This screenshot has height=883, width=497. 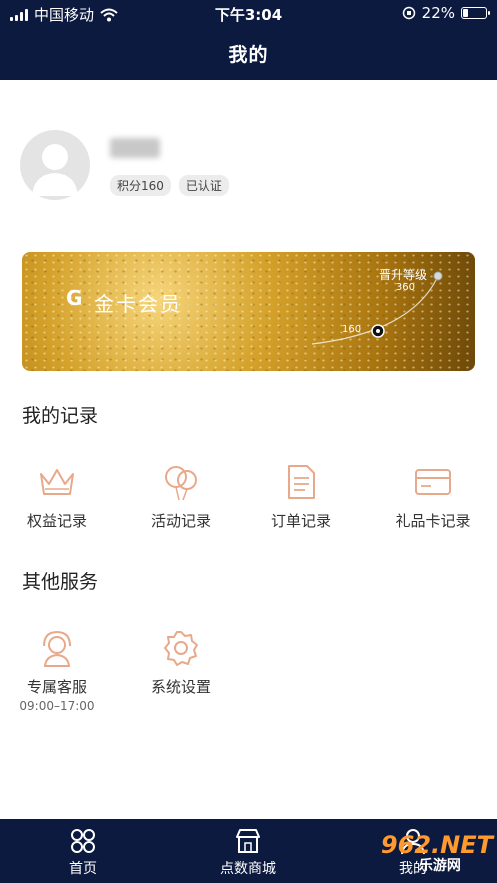 What do you see at coordinates (248, 841) in the screenshot?
I see `store-icon` at bounding box center [248, 841].